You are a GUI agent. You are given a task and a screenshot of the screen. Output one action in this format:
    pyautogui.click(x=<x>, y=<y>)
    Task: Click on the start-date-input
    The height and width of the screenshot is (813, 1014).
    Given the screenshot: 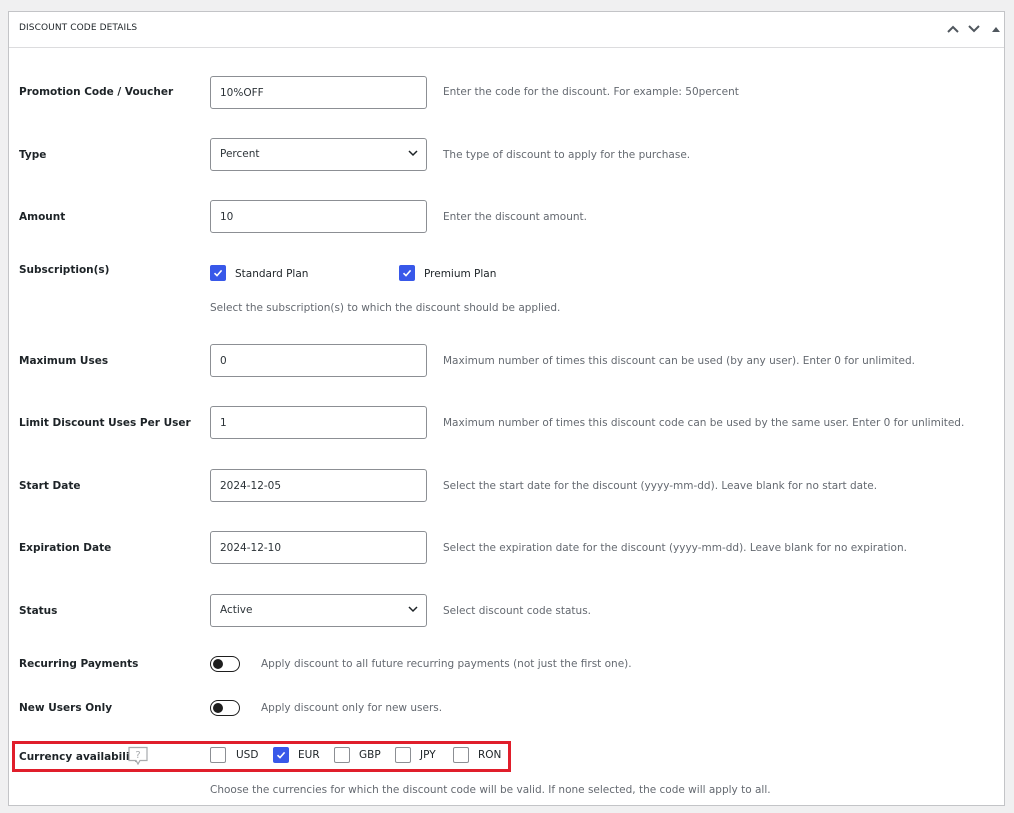 What is the action you would take?
    pyautogui.click(x=318, y=485)
    